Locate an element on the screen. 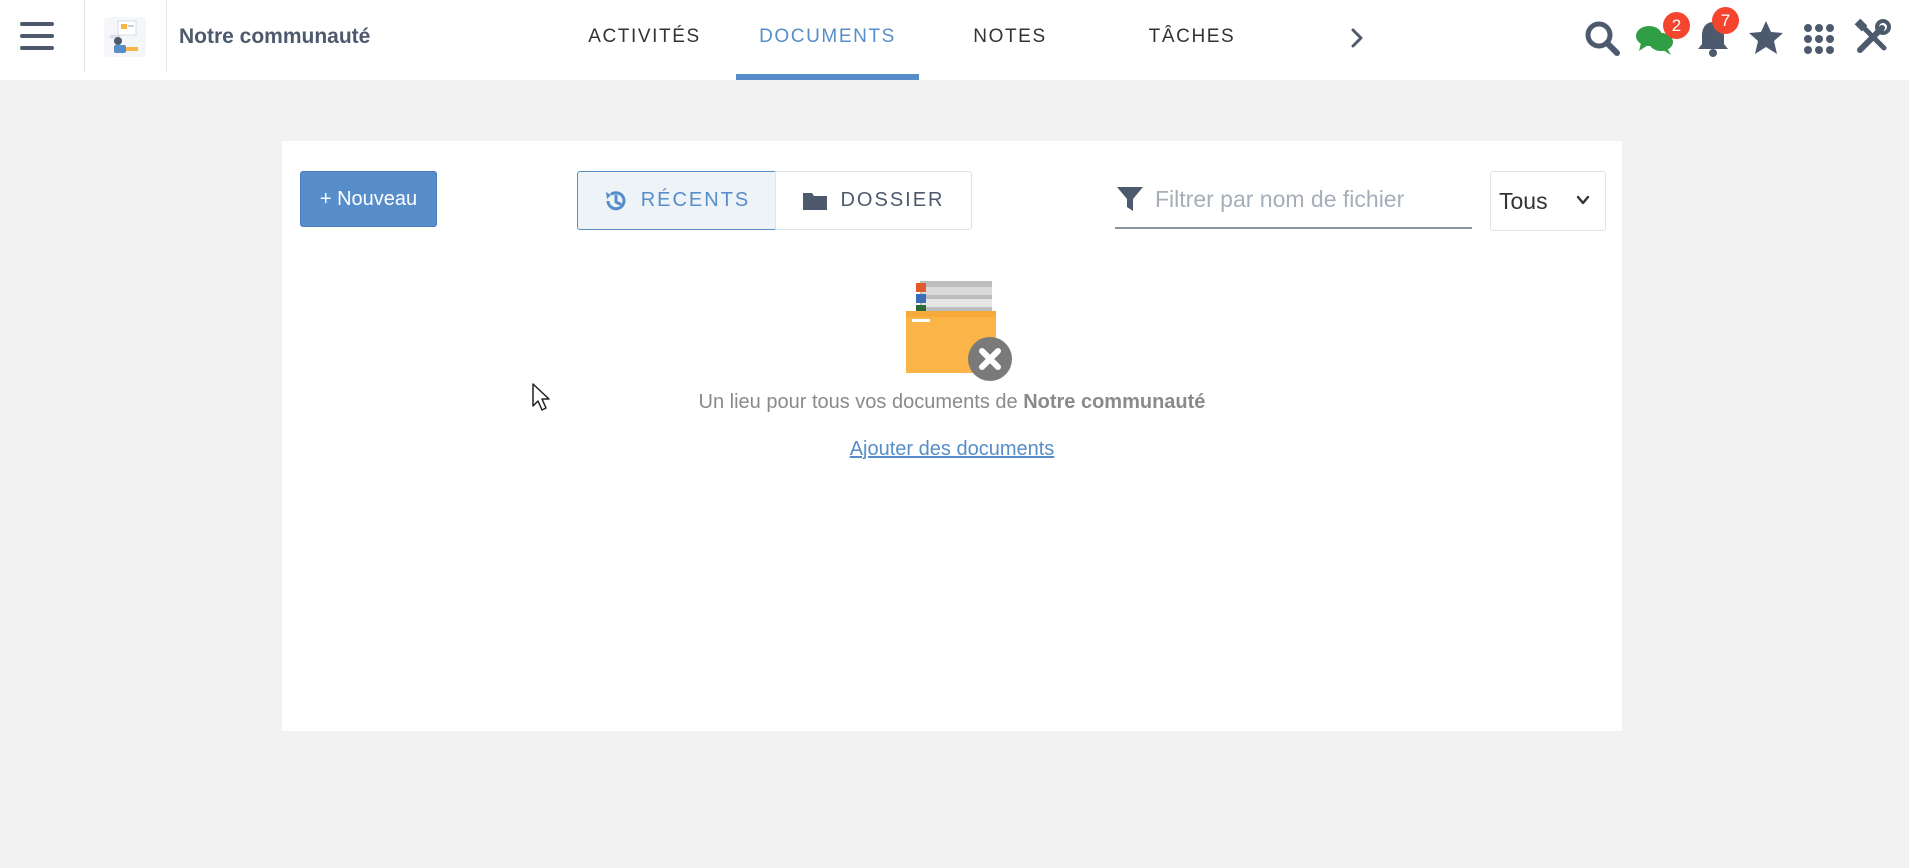  star-icon is located at coordinates (1766, 38).